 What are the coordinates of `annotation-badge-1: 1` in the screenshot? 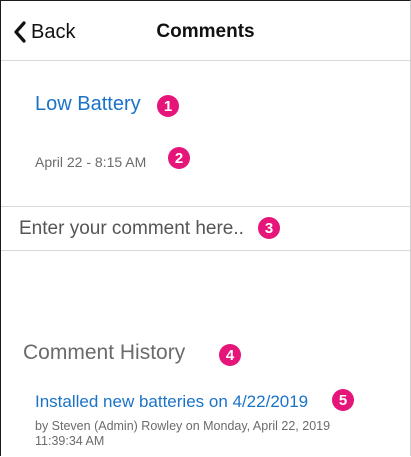 It's located at (168, 106).